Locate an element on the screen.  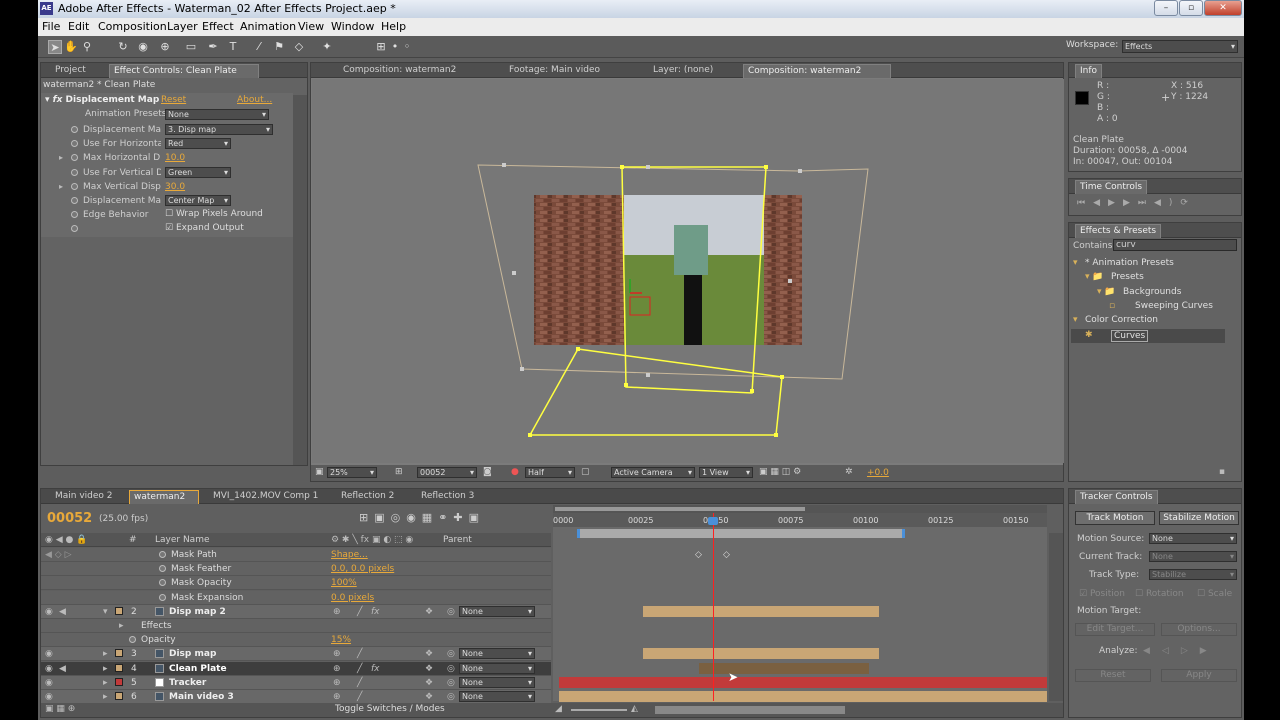
eraser-tool-icon: ◇ is located at coordinates (299, 47).